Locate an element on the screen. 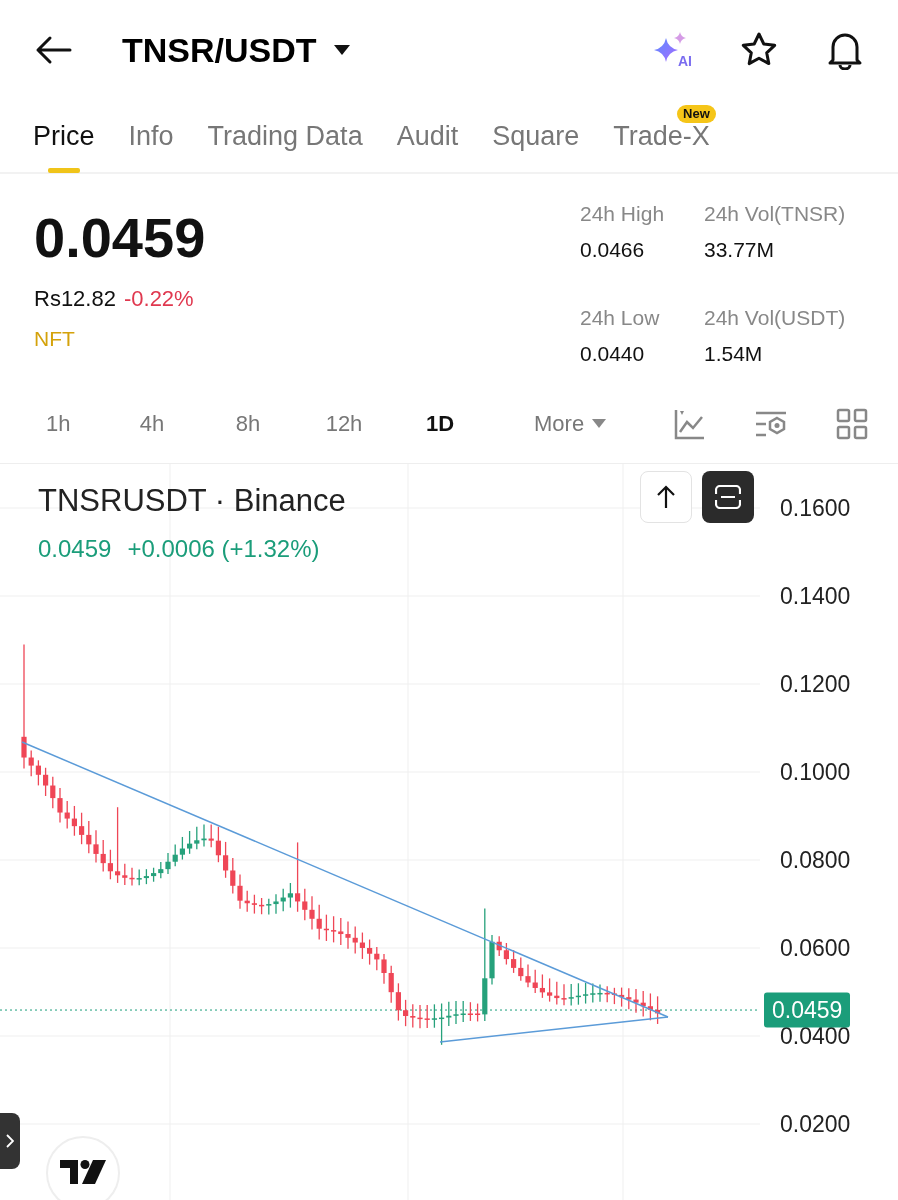 This screenshot has height=1200, width=898. tab: Audit is located at coordinates (427, 136).